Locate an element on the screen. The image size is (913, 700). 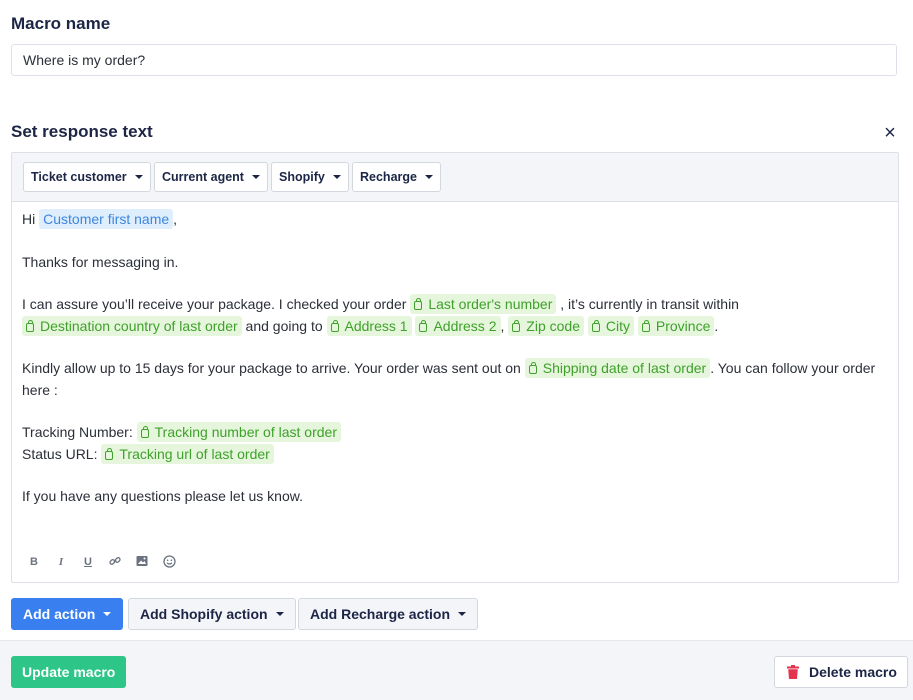
variable-customer-first-name: Customer first name is located at coordinates (106, 219).